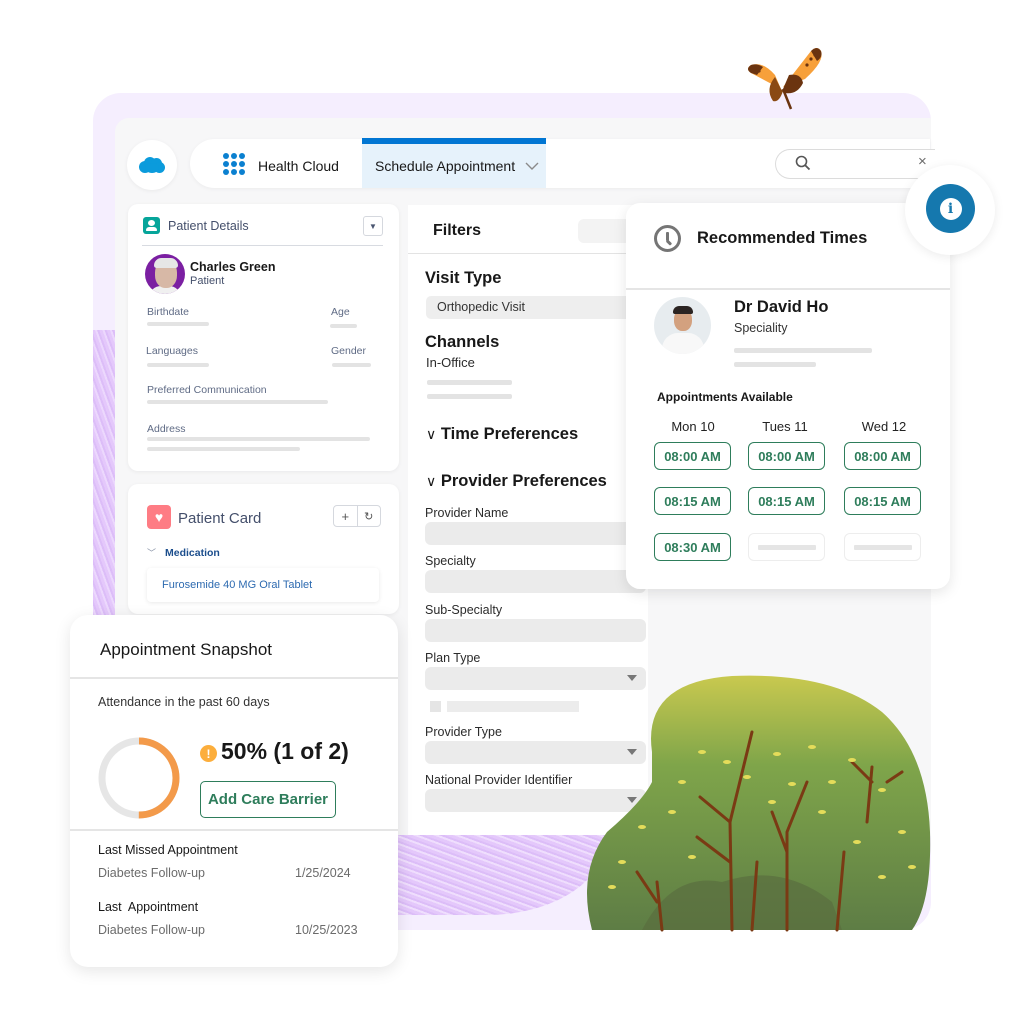 This screenshot has height=1024, width=1024. Describe the element at coordinates (323, 873) in the screenshot. I see `last-missed-date: 1/25/2024` at that location.